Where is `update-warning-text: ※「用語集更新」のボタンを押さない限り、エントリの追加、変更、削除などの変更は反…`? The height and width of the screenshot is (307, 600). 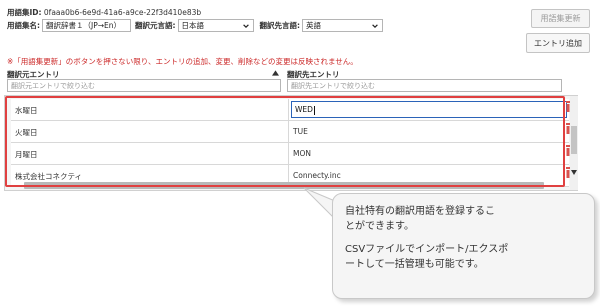
update-warning-text: ※「用語集更新」のボタンを押さない限り、エントリの追加、変更、削除などの変更は反… is located at coordinates (182, 61).